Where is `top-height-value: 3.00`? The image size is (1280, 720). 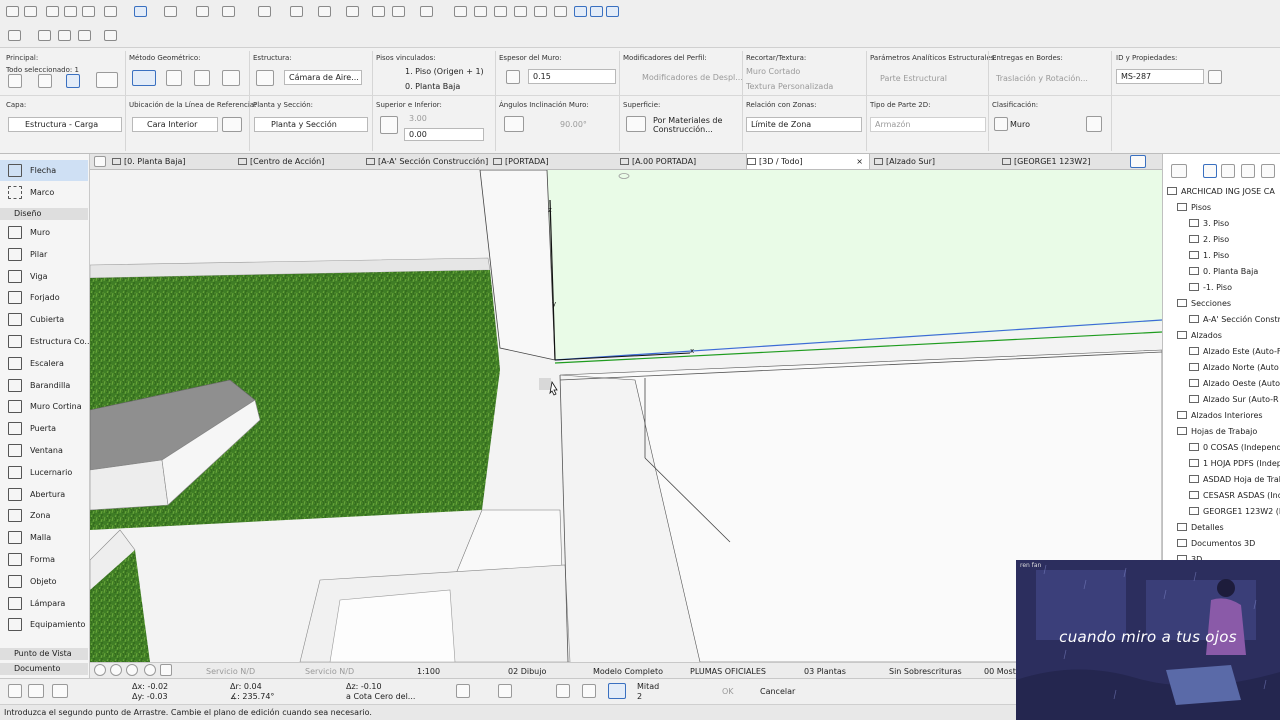 top-height-value: 3.00 is located at coordinates (418, 118).